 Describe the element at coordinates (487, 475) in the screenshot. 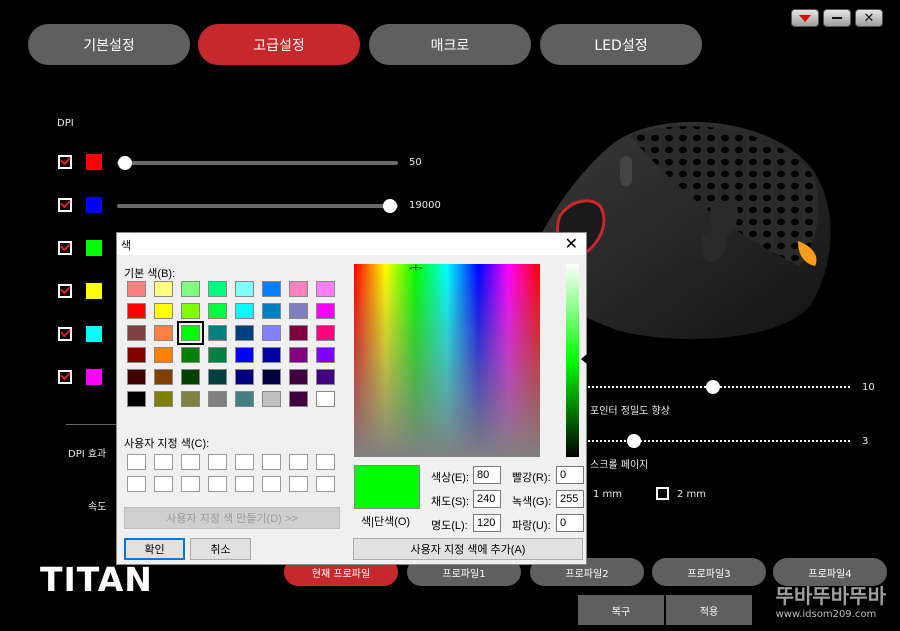

I see `hue-input: 80` at that location.